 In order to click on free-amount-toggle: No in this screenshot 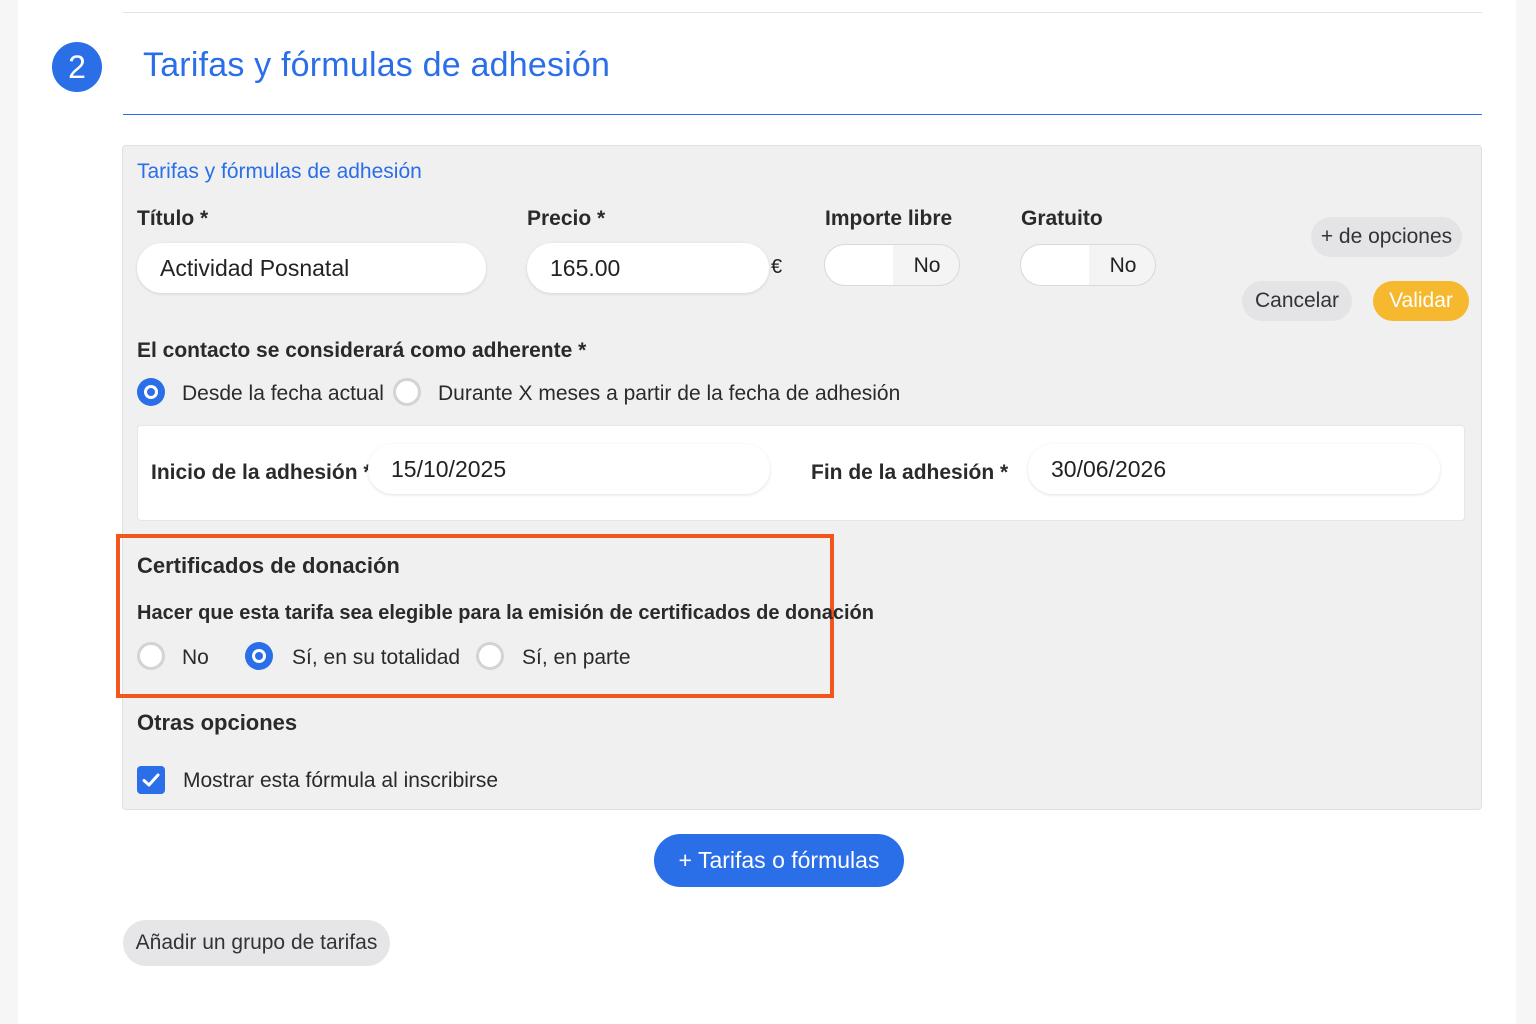, I will do `click(892, 265)`.